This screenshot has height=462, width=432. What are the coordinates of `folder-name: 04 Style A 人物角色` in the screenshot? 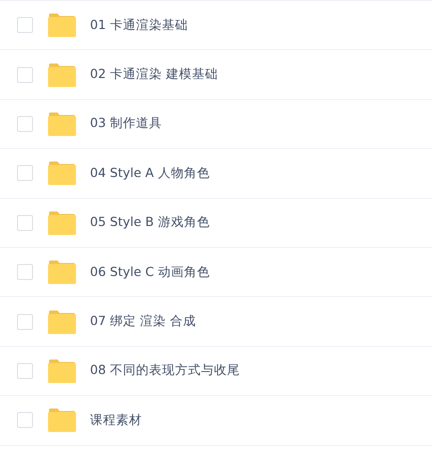 It's located at (150, 173).